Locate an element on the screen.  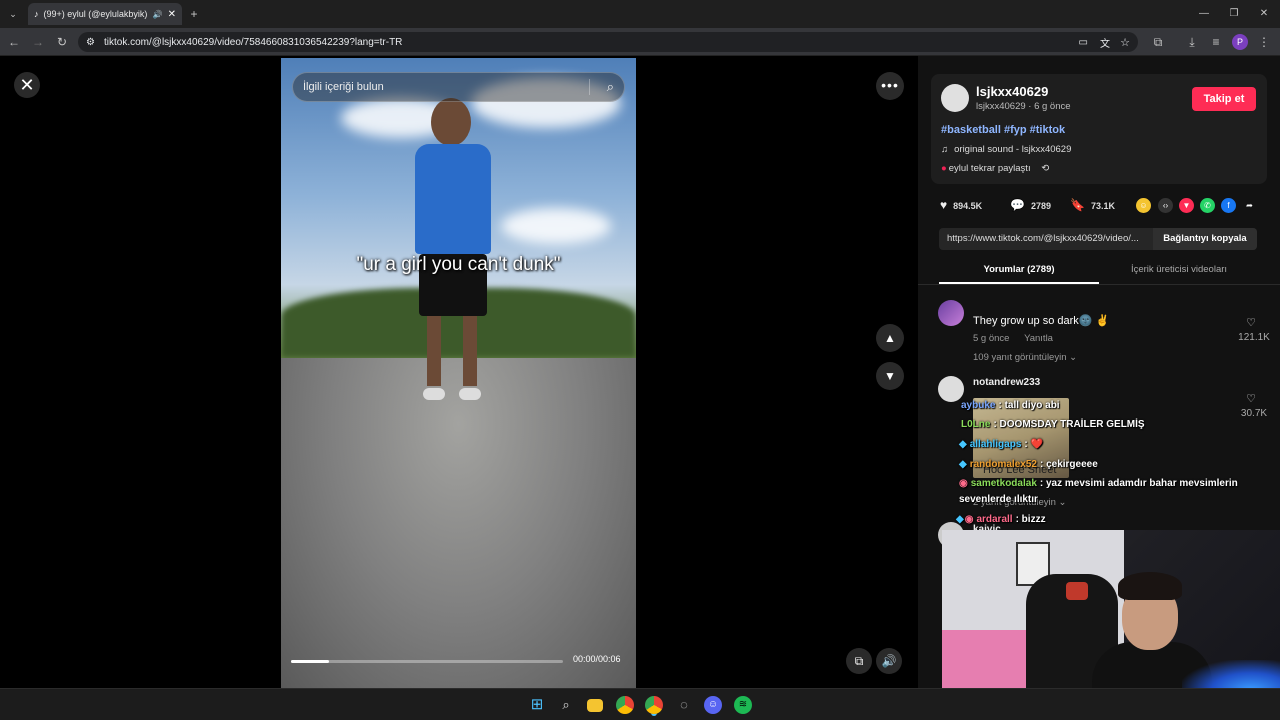
facebook-icon: f is located at coordinates (1228, 205).